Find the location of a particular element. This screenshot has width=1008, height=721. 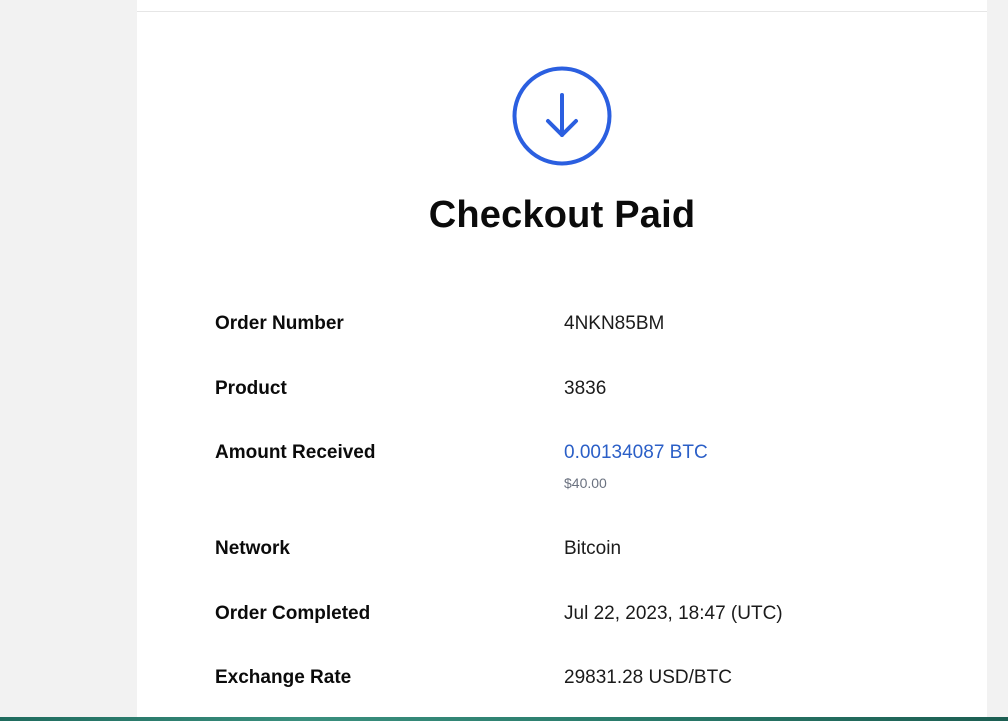

arrow-down-circle-icon is located at coordinates (562, 116).